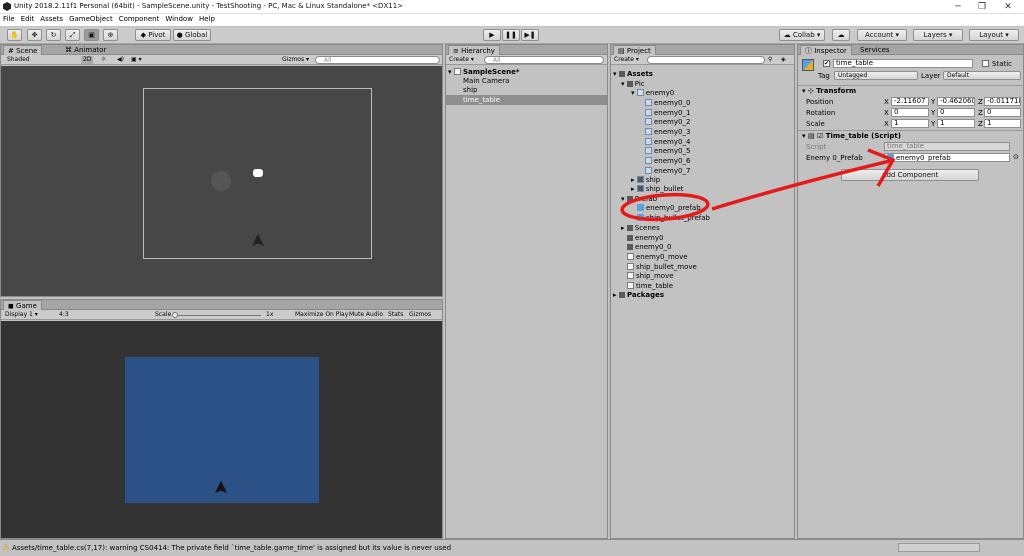  I want to click on scale-slider, so click(217, 315).